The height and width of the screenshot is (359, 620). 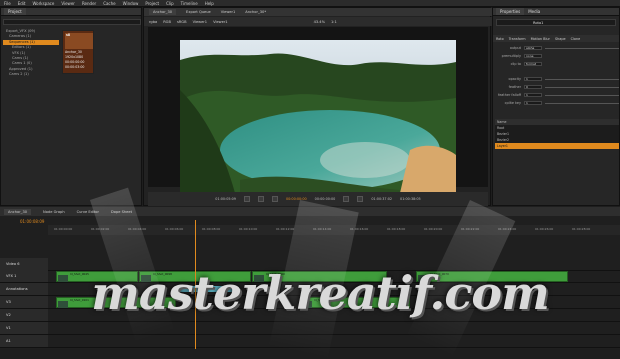 I want to click on ruler-tick: 01:00:26:00, so click(x=544, y=229).